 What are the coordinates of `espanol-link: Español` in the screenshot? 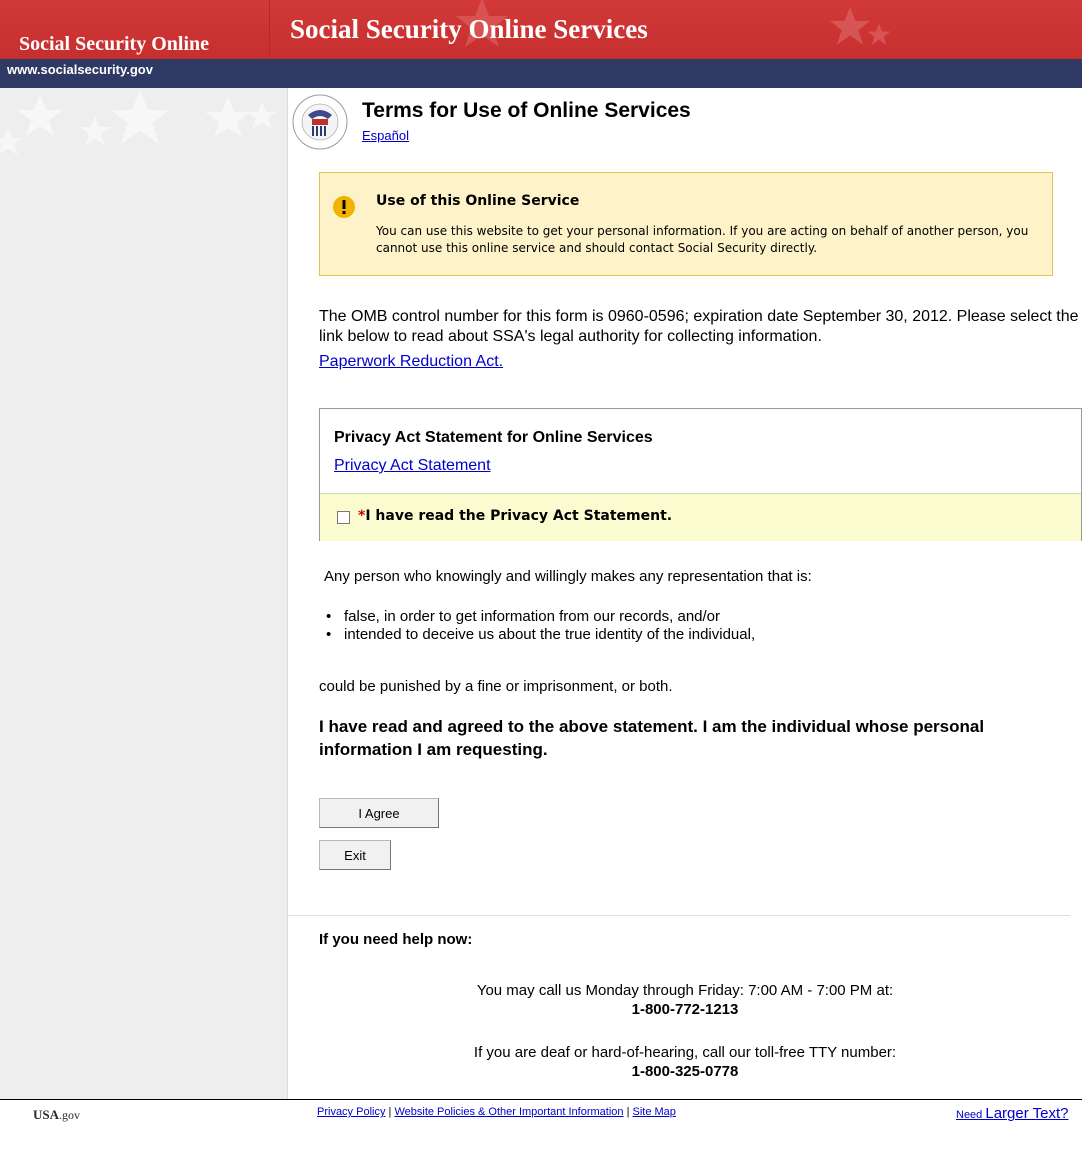 It's located at (385, 135).